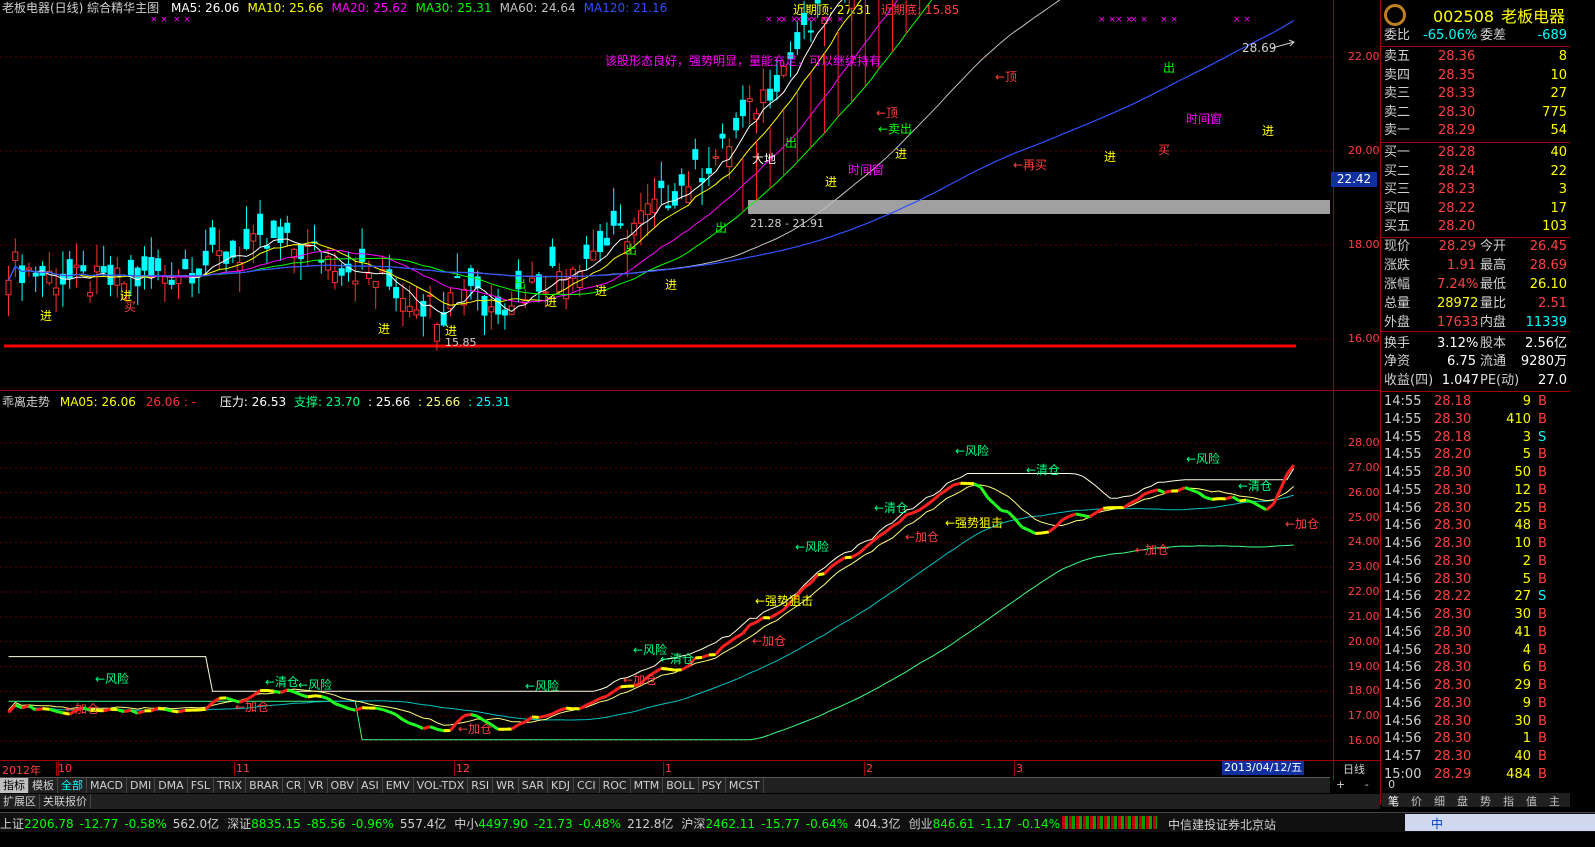  What do you see at coordinates (1465, 597) in the screenshot?
I see `tick-row: 14:56 28.22 27 S` at bounding box center [1465, 597].